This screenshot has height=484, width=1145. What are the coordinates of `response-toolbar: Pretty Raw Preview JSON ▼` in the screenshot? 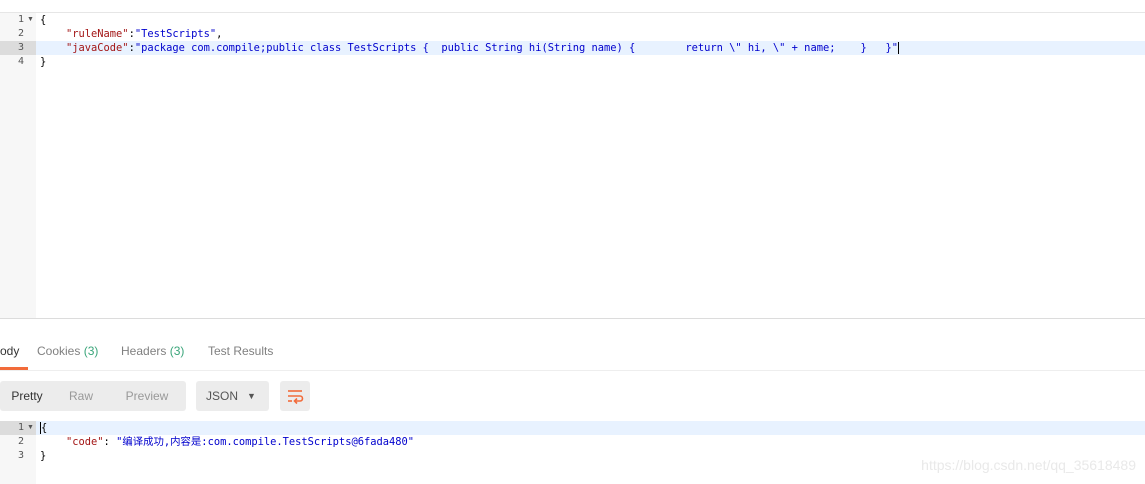 It's located at (572, 396).